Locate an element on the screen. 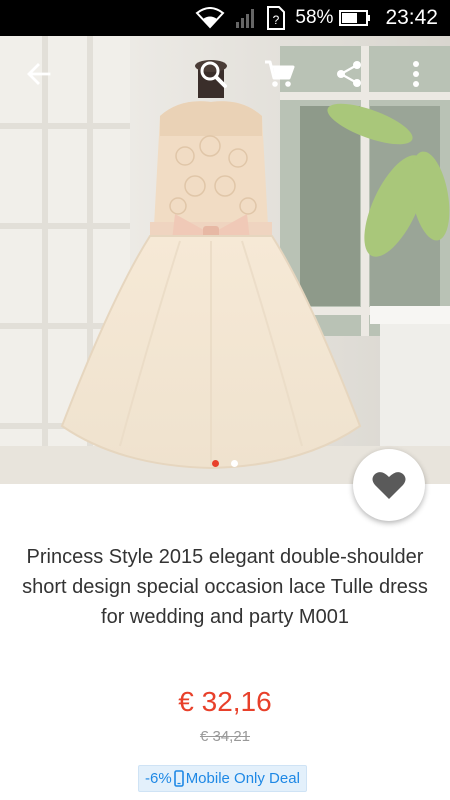 Image resolution: width=450 pixels, height=800 pixels. back-arrow-icon is located at coordinates (39, 74).